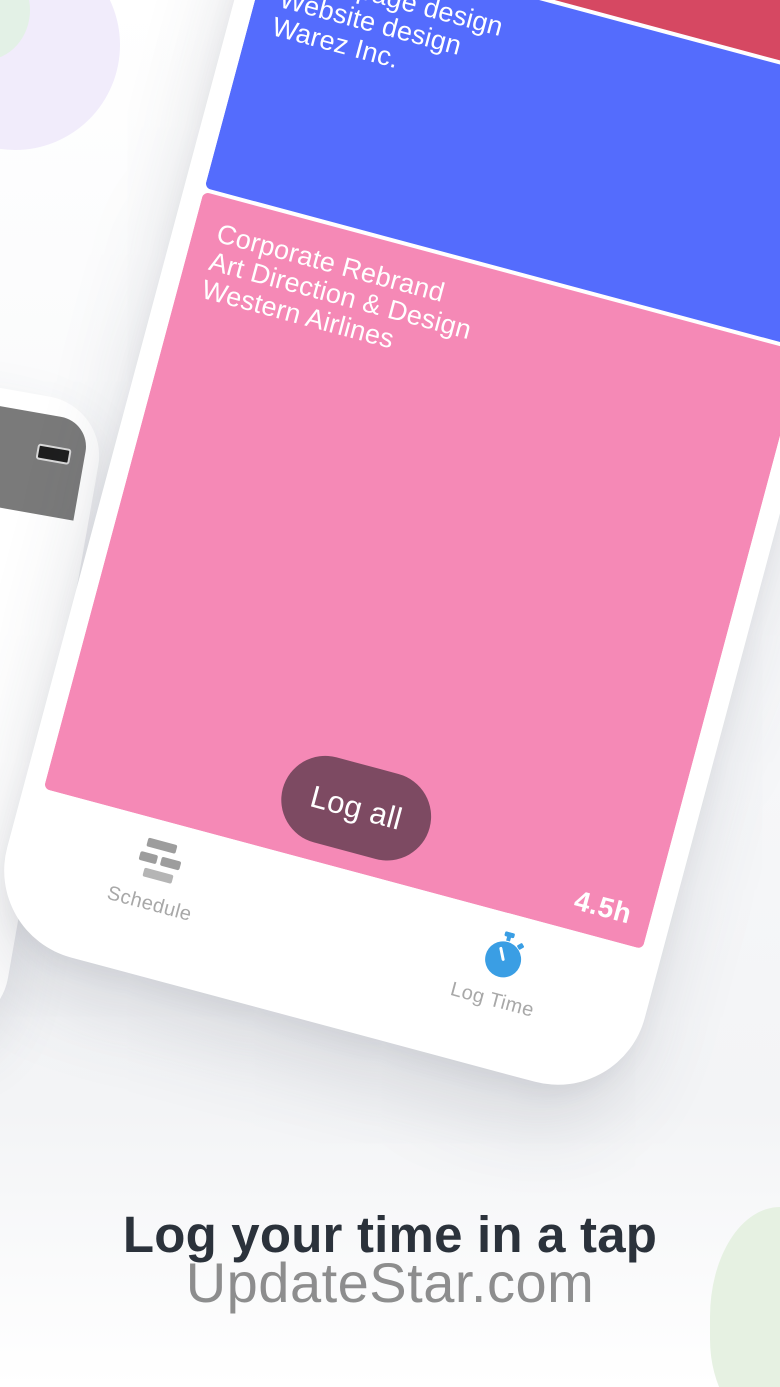  I want to click on tab-log-time: Log Time, so click(500, 972).